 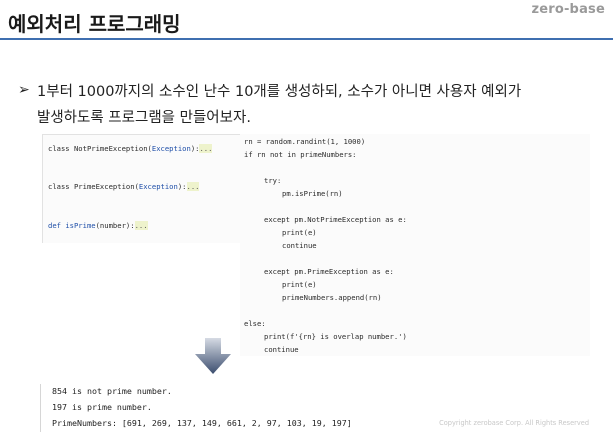 I want to click on code-class-name: NotPrimeException, so click(x=110, y=148).